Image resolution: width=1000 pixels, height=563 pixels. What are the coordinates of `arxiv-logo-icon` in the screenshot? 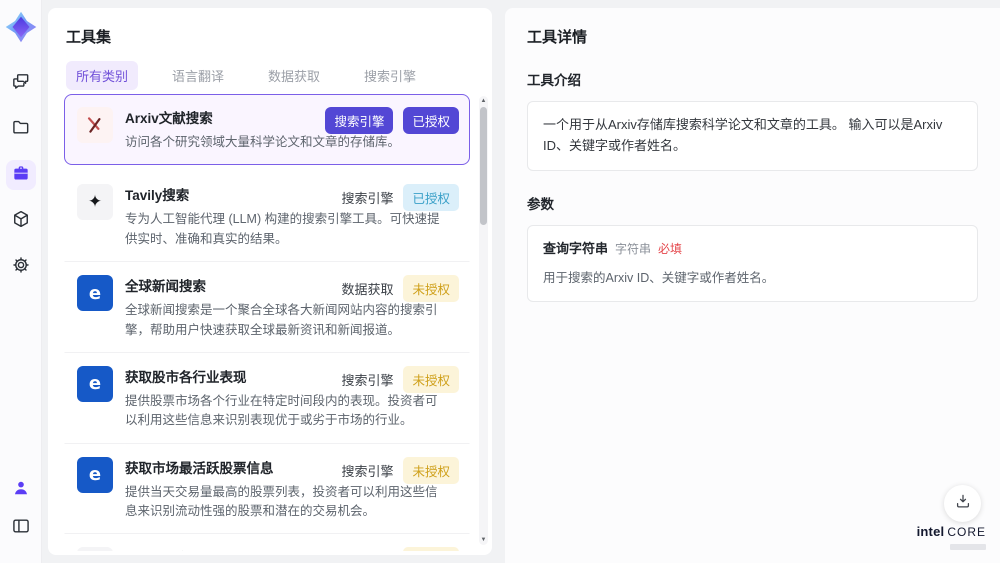 It's located at (95, 125).